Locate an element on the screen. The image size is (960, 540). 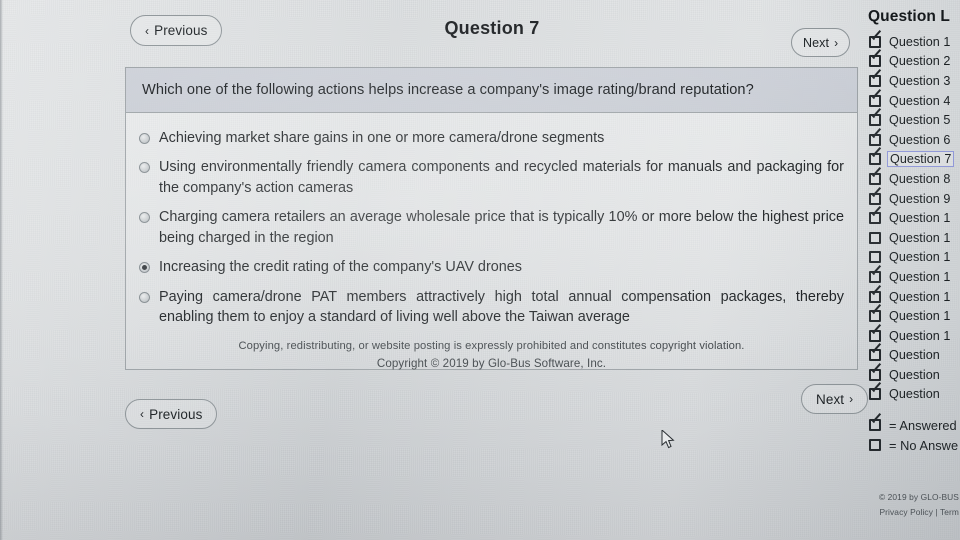
question-list-item: Question 8 is located at coordinates (913, 179).